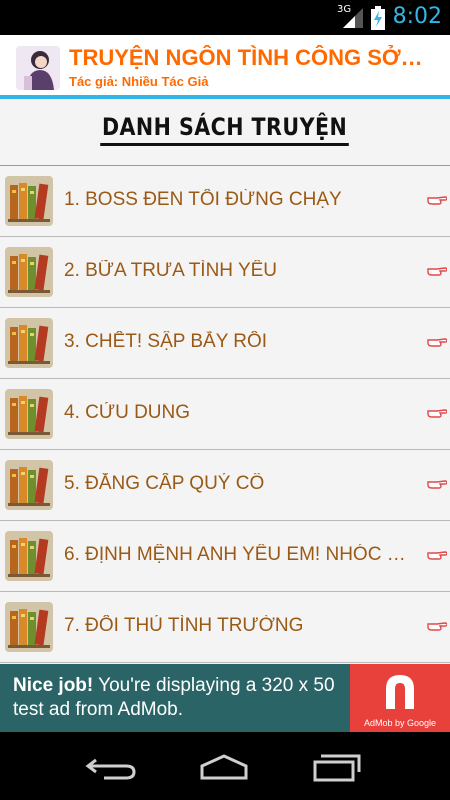  I want to click on story-item: 2. BỮA TRƯA TÌNH YÊU, so click(225, 272).